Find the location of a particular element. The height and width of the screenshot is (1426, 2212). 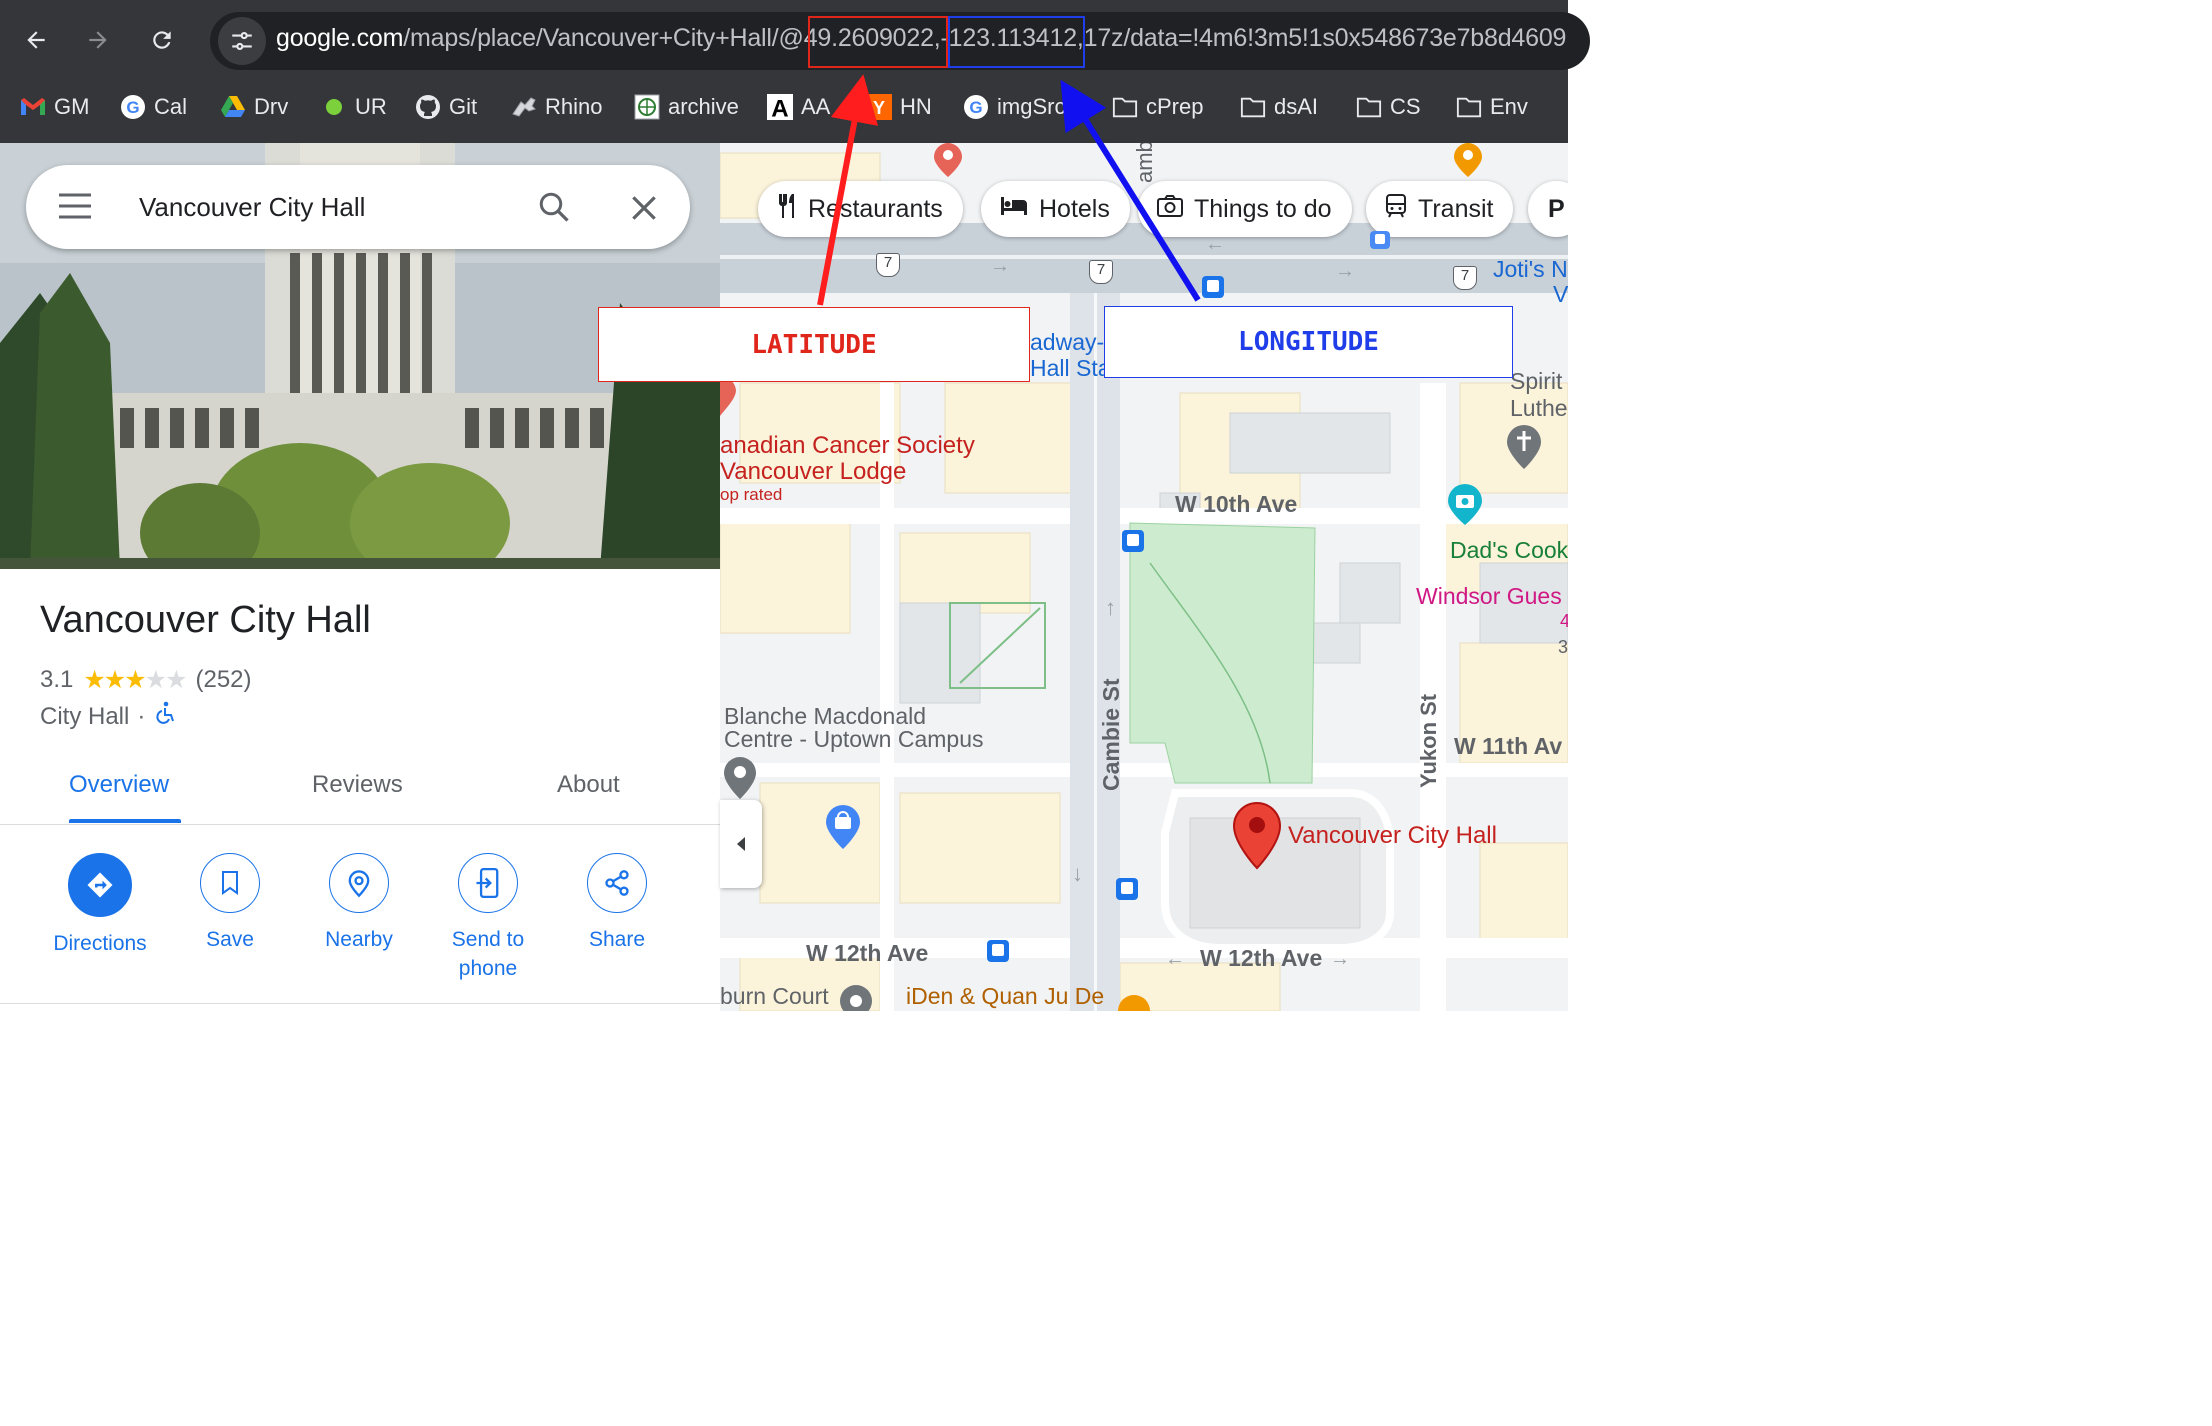

close-icon is located at coordinates (644, 210).